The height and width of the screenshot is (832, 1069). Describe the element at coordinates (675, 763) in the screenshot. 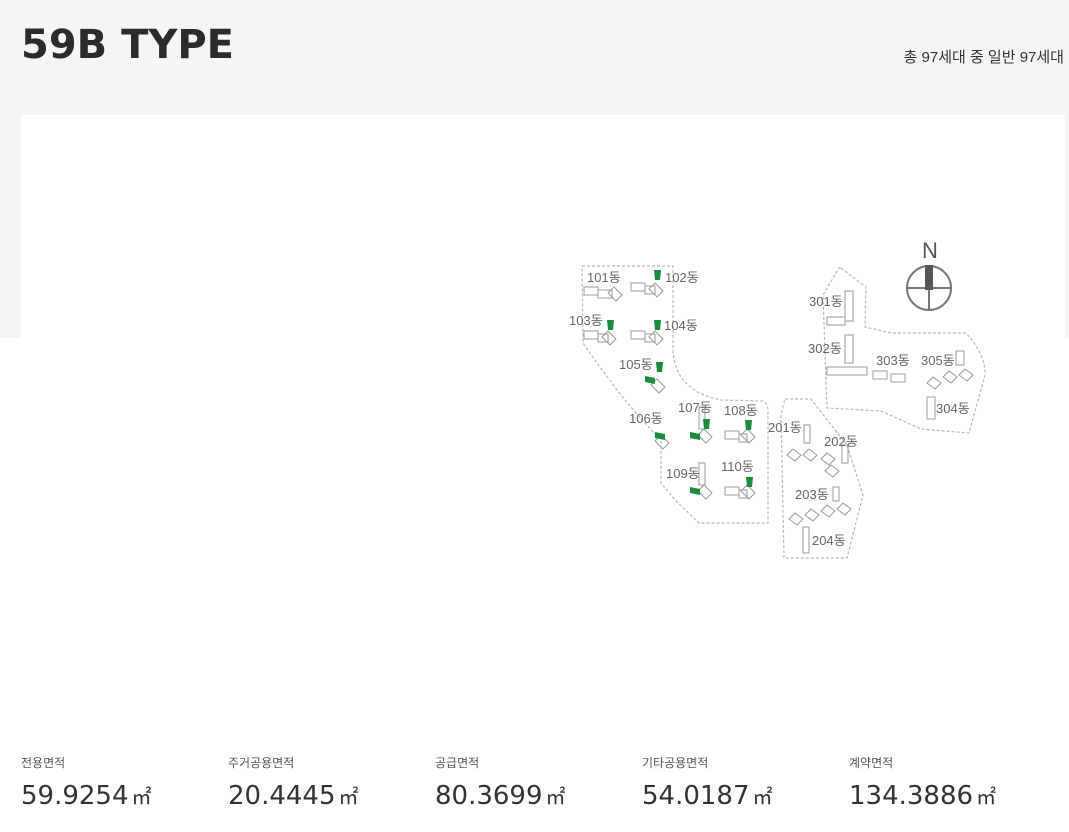

I see `area-stat-label: 기타공용면적` at that location.